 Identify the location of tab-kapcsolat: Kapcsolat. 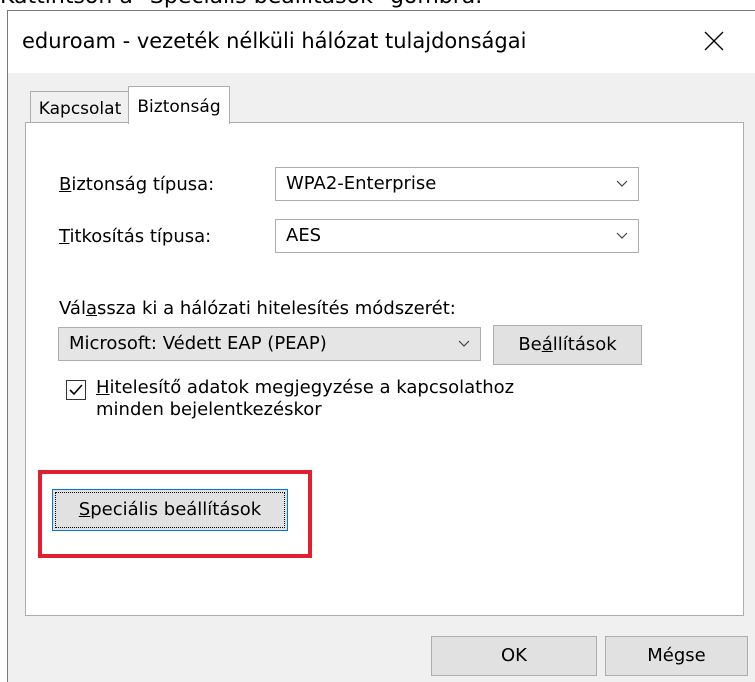
(80, 107).